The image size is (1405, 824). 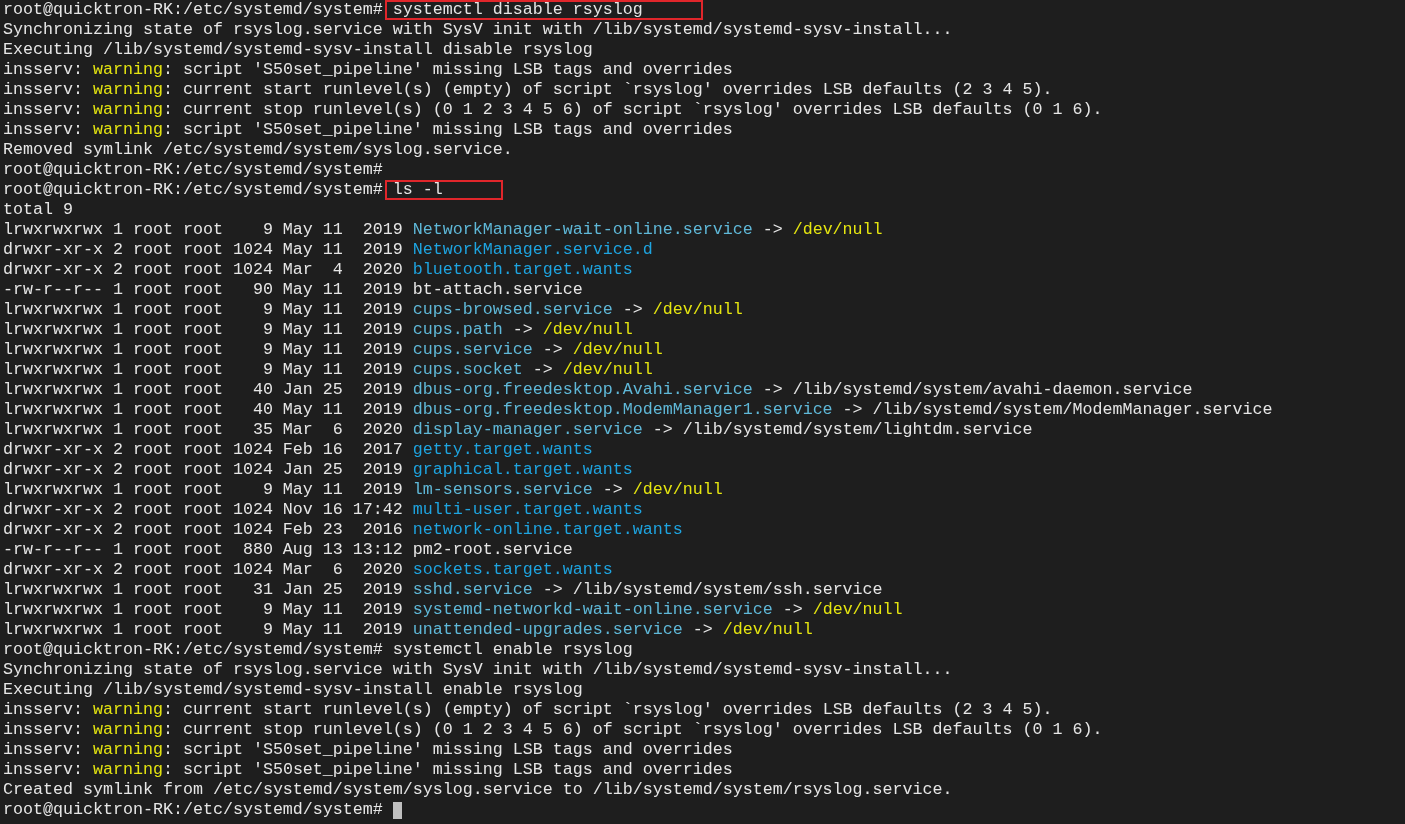 I want to click on highlighted-command: ls -l, so click(x=443, y=190).